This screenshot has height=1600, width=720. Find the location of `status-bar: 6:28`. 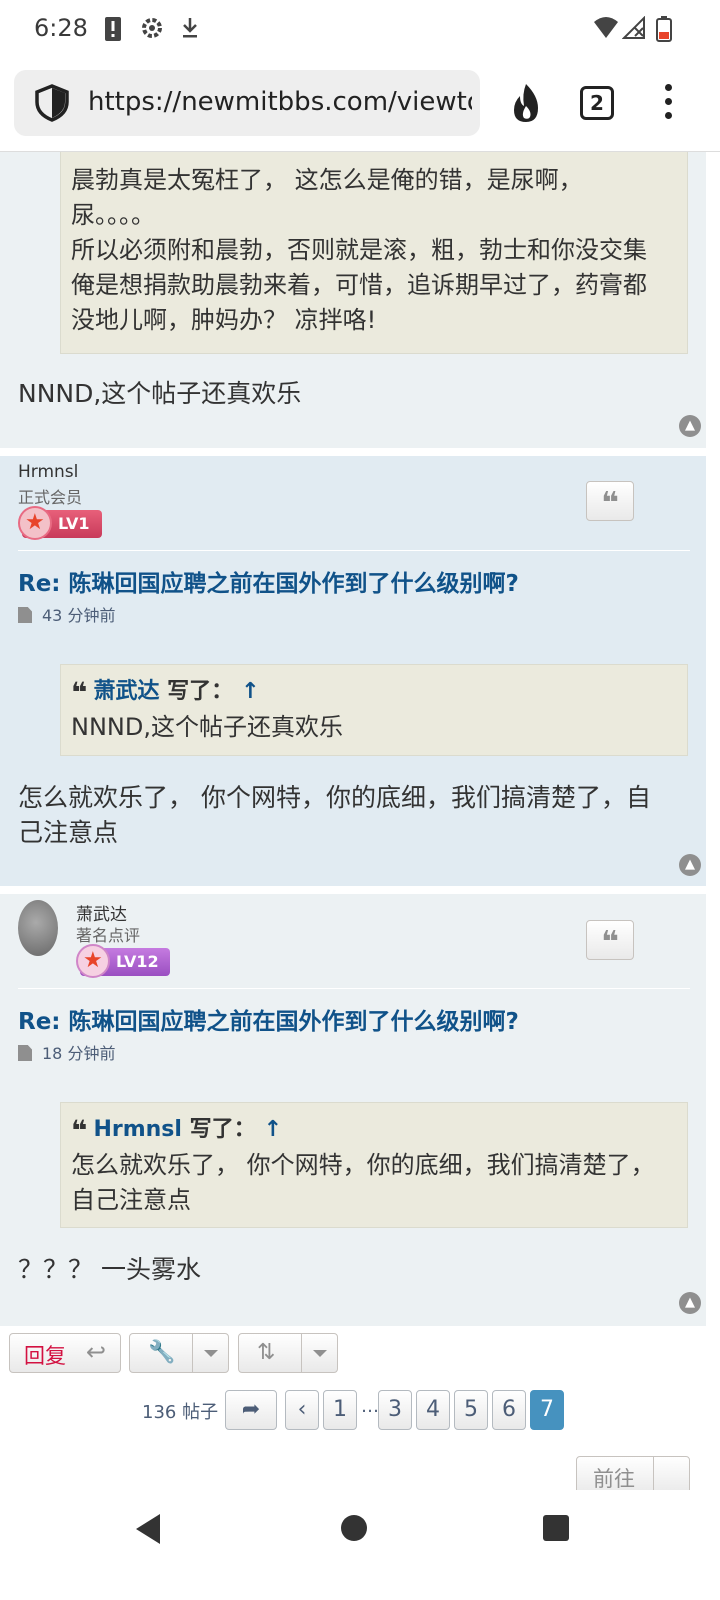

status-bar: 6:28 is located at coordinates (360, 29).